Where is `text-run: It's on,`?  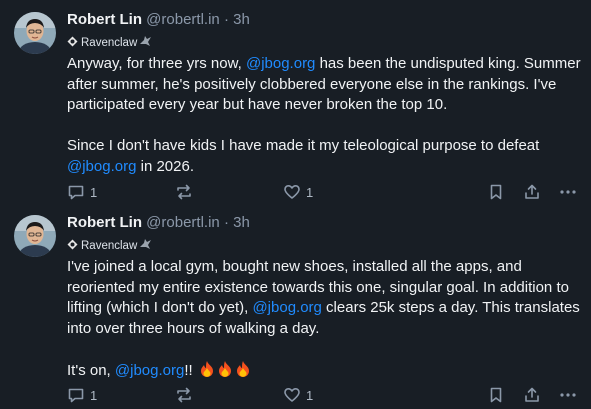
text-run: It's on, is located at coordinates (91, 370).